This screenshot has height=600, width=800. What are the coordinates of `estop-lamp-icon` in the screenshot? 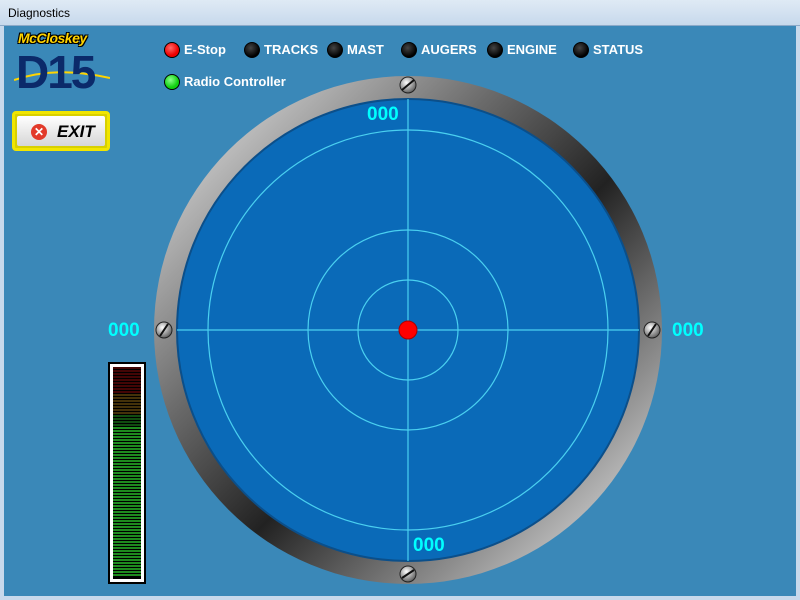 It's located at (172, 50).